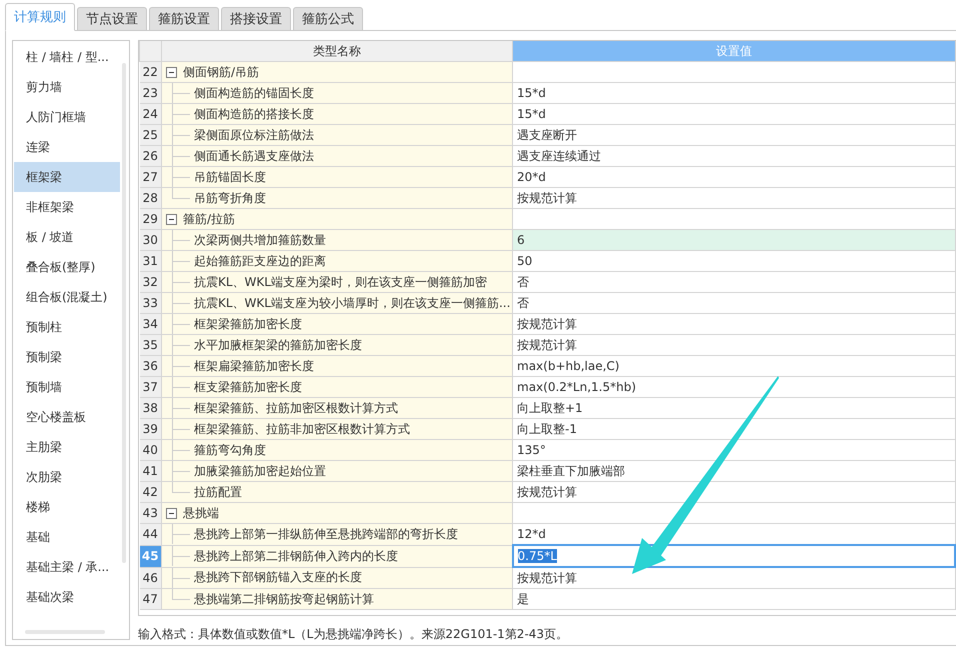 The width and height of the screenshot is (956, 660). I want to click on name-cell: 吊筋弯折角度, so click(337, 198).